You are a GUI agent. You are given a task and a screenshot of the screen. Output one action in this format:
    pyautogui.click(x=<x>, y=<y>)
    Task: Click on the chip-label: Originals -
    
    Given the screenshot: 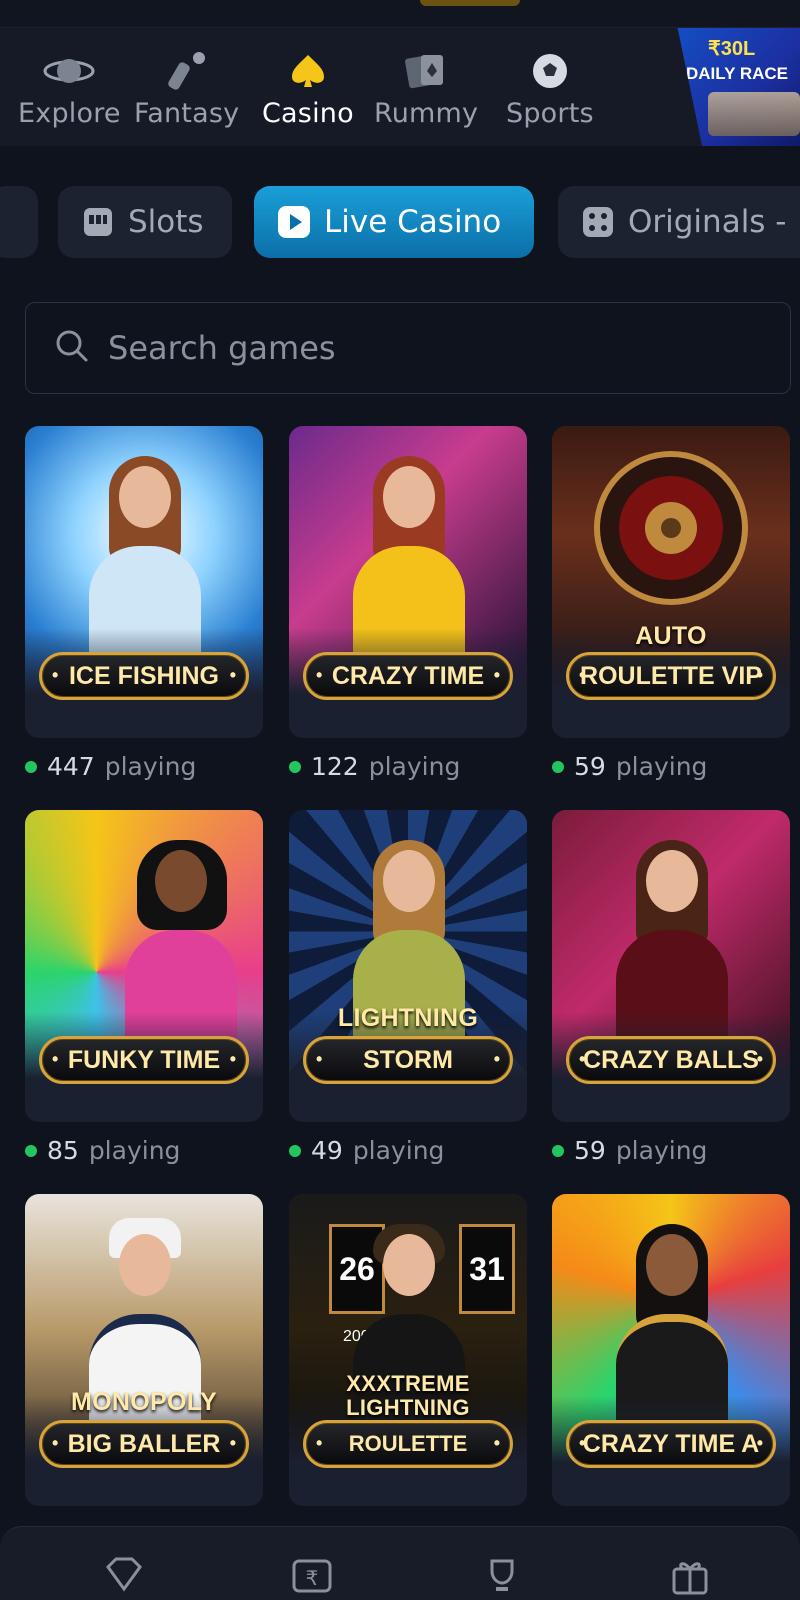 What is the action you would take?
    pyautogui.click(x=707, y=222)
    